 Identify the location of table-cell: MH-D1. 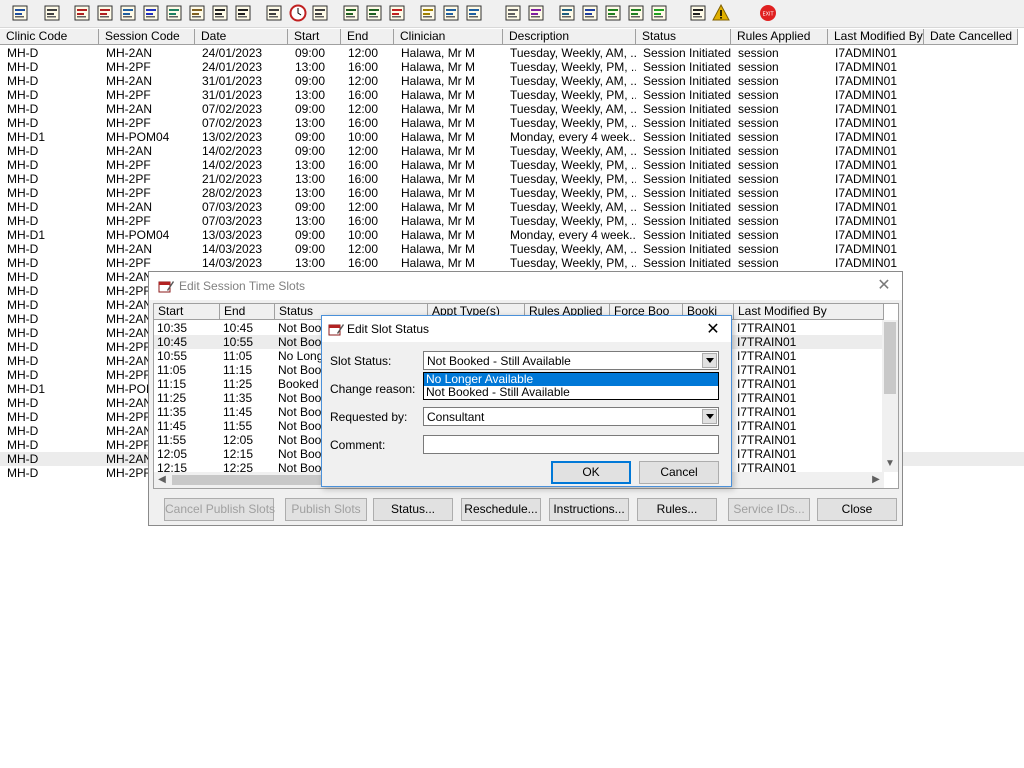
(26, 137).